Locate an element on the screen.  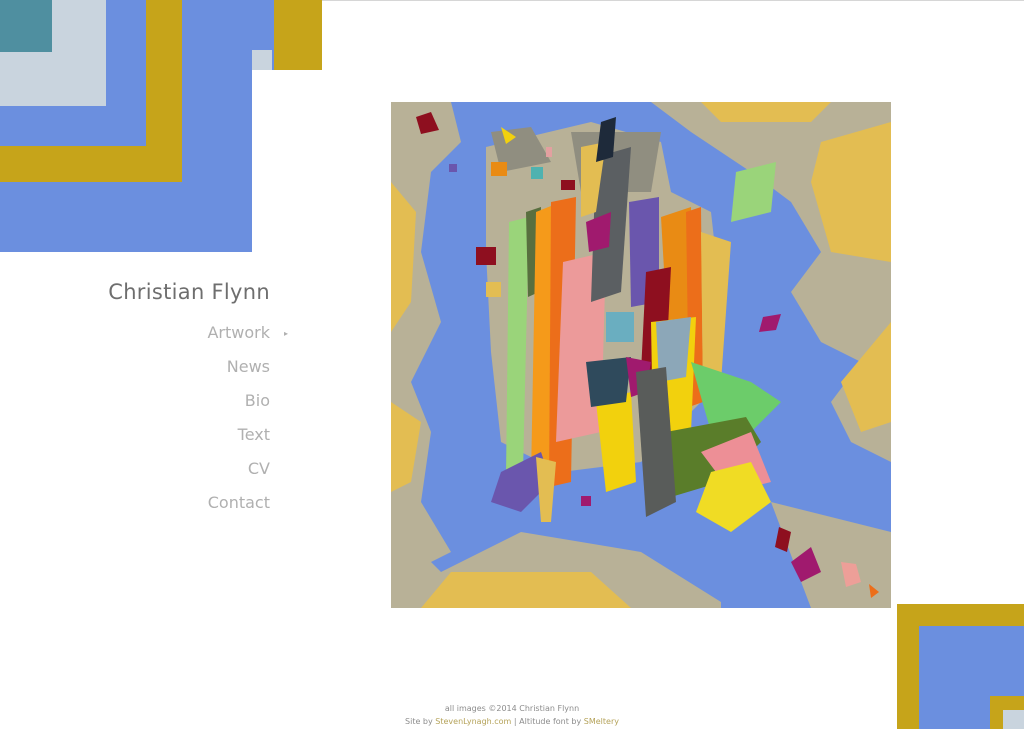
nav-item-text: Text is located at coordinates (238, 441).